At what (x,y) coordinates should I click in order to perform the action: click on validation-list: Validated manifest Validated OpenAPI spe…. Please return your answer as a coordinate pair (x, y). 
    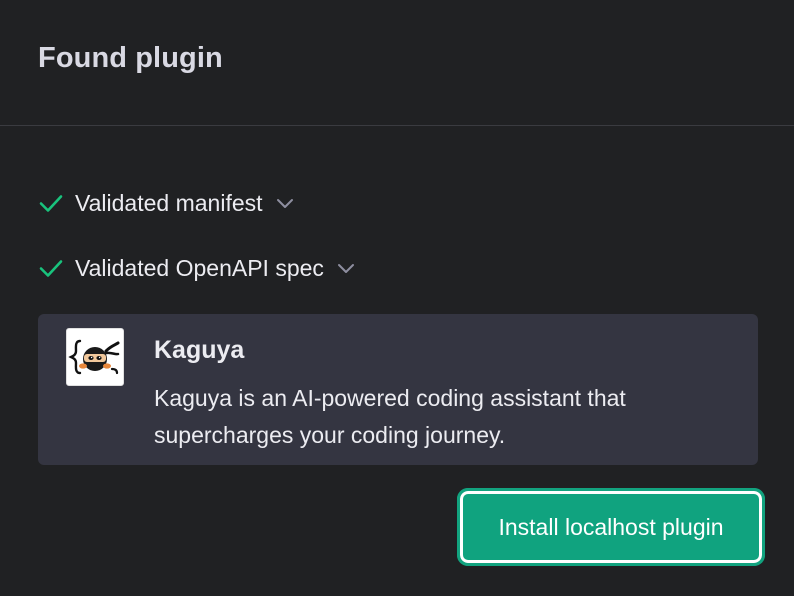
    Looking at the image, I should click on (197, 241).